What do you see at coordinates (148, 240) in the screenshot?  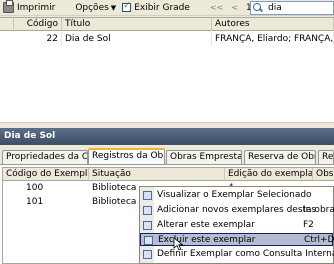 I see `delete-icon` at bounding box center [148, 240].